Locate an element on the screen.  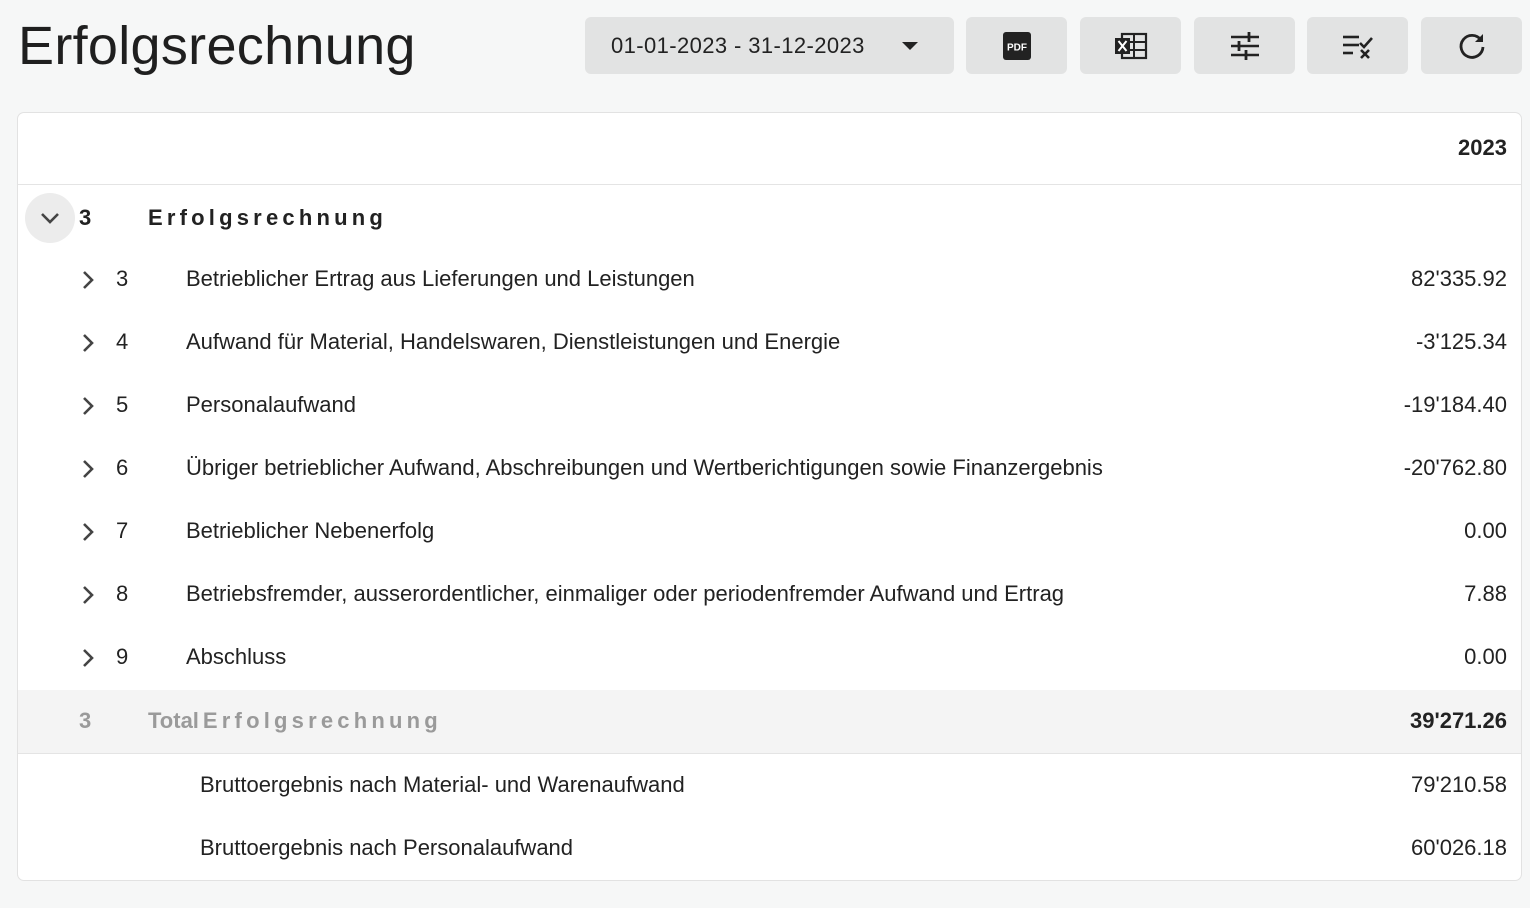
group-label: Erfolgsrechnung is located at coordinates (268, 217).